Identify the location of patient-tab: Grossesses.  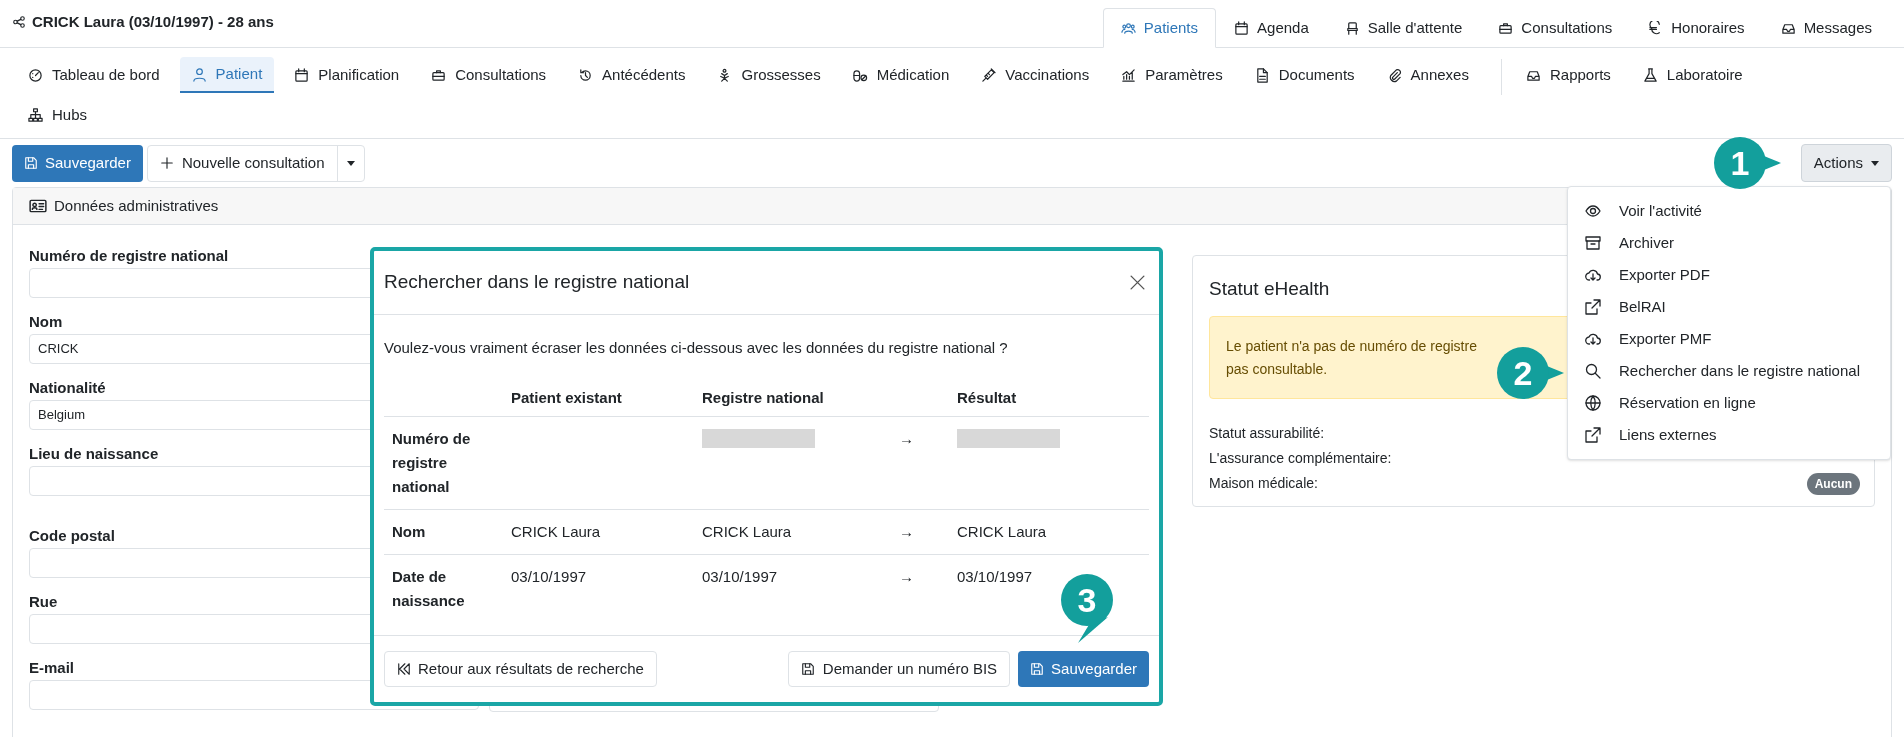
(769, 75).